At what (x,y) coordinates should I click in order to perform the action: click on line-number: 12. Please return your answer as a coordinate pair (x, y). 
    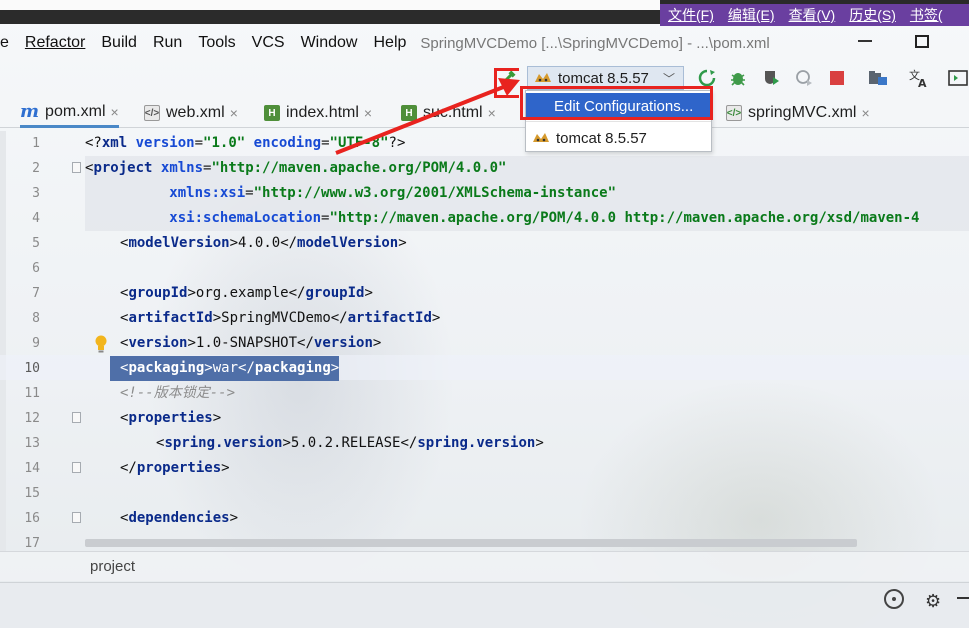
    Looking at the image, I should click on (32, 418).